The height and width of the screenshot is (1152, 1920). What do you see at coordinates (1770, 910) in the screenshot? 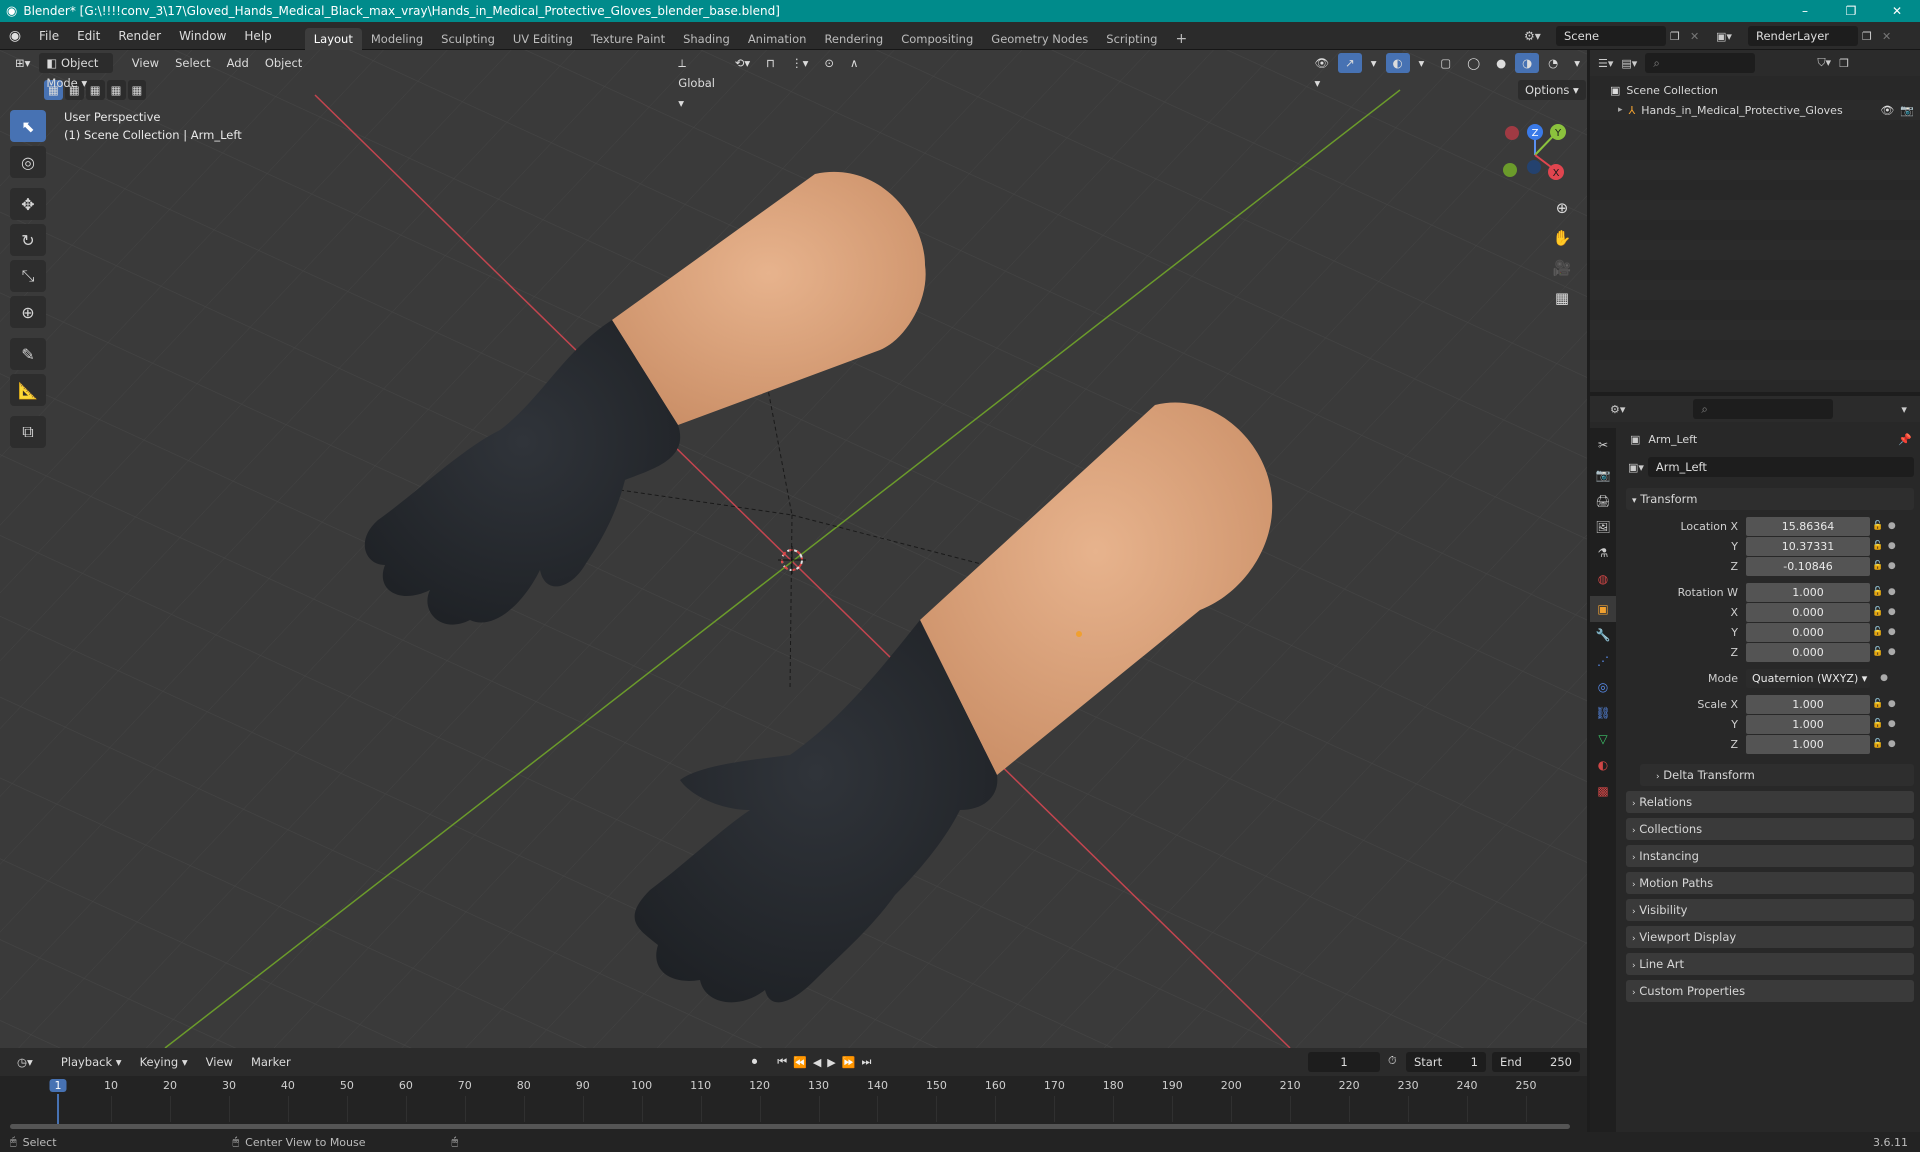
I see `panel-visibility: › Visibility` at bounding box center [1770, 910].